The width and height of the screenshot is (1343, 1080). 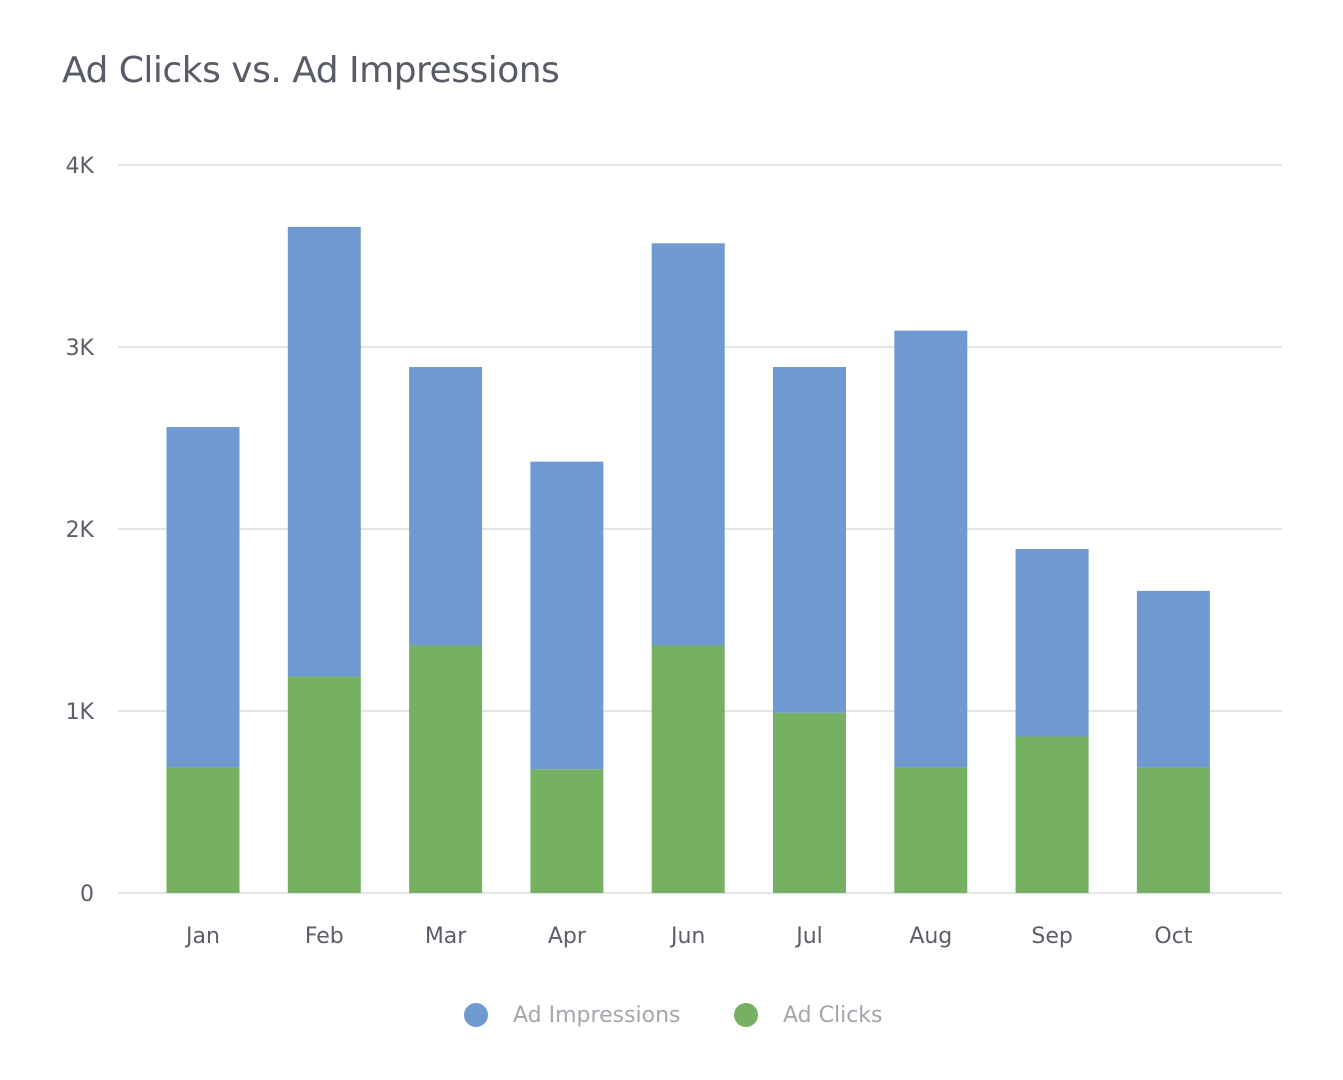 What do you see at coordinates (808, 936) in the screenshot?
I see `x-tick-label: Jul` at bounding box center [808, 936].